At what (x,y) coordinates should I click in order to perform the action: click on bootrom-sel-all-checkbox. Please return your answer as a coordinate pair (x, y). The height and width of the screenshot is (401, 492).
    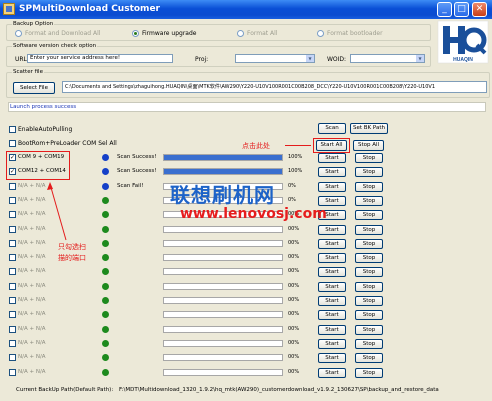
    Looking at the image, I should click on (12, 143).